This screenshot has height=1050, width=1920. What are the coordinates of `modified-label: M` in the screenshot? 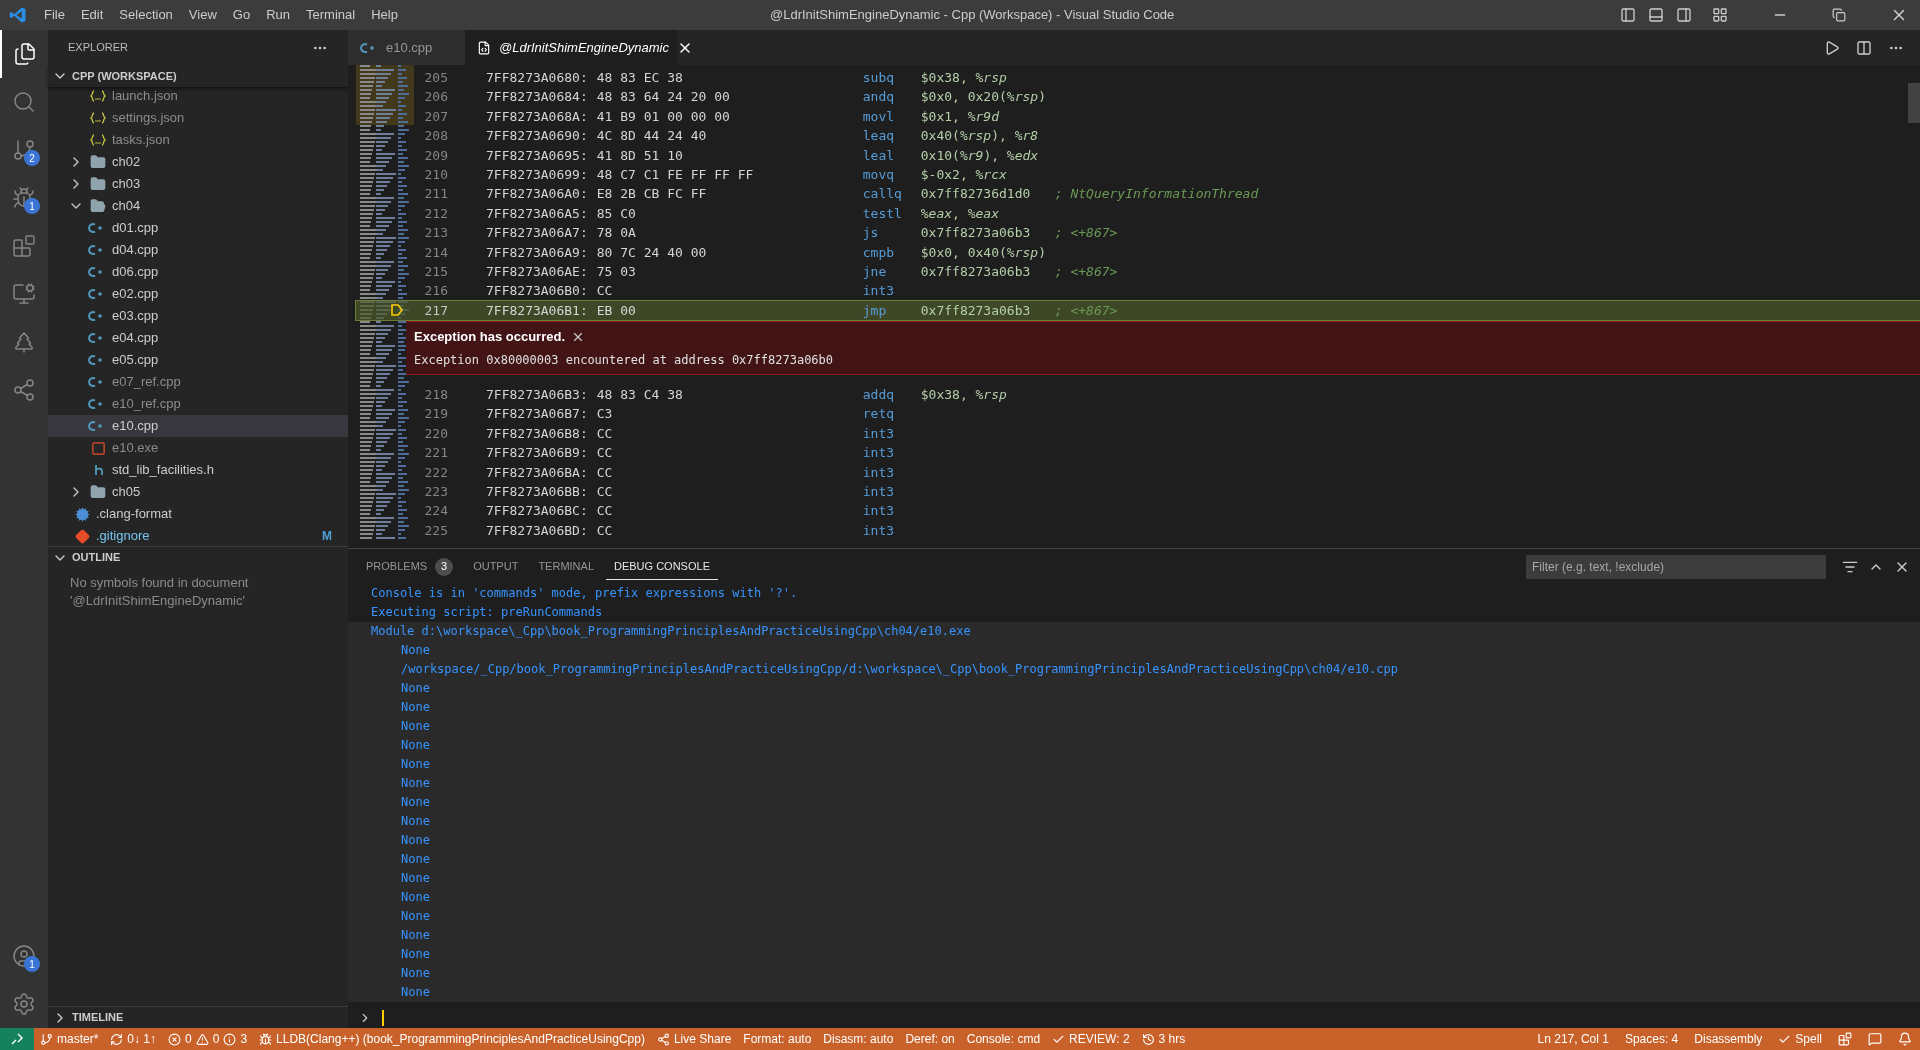 It's located at (327, 536).